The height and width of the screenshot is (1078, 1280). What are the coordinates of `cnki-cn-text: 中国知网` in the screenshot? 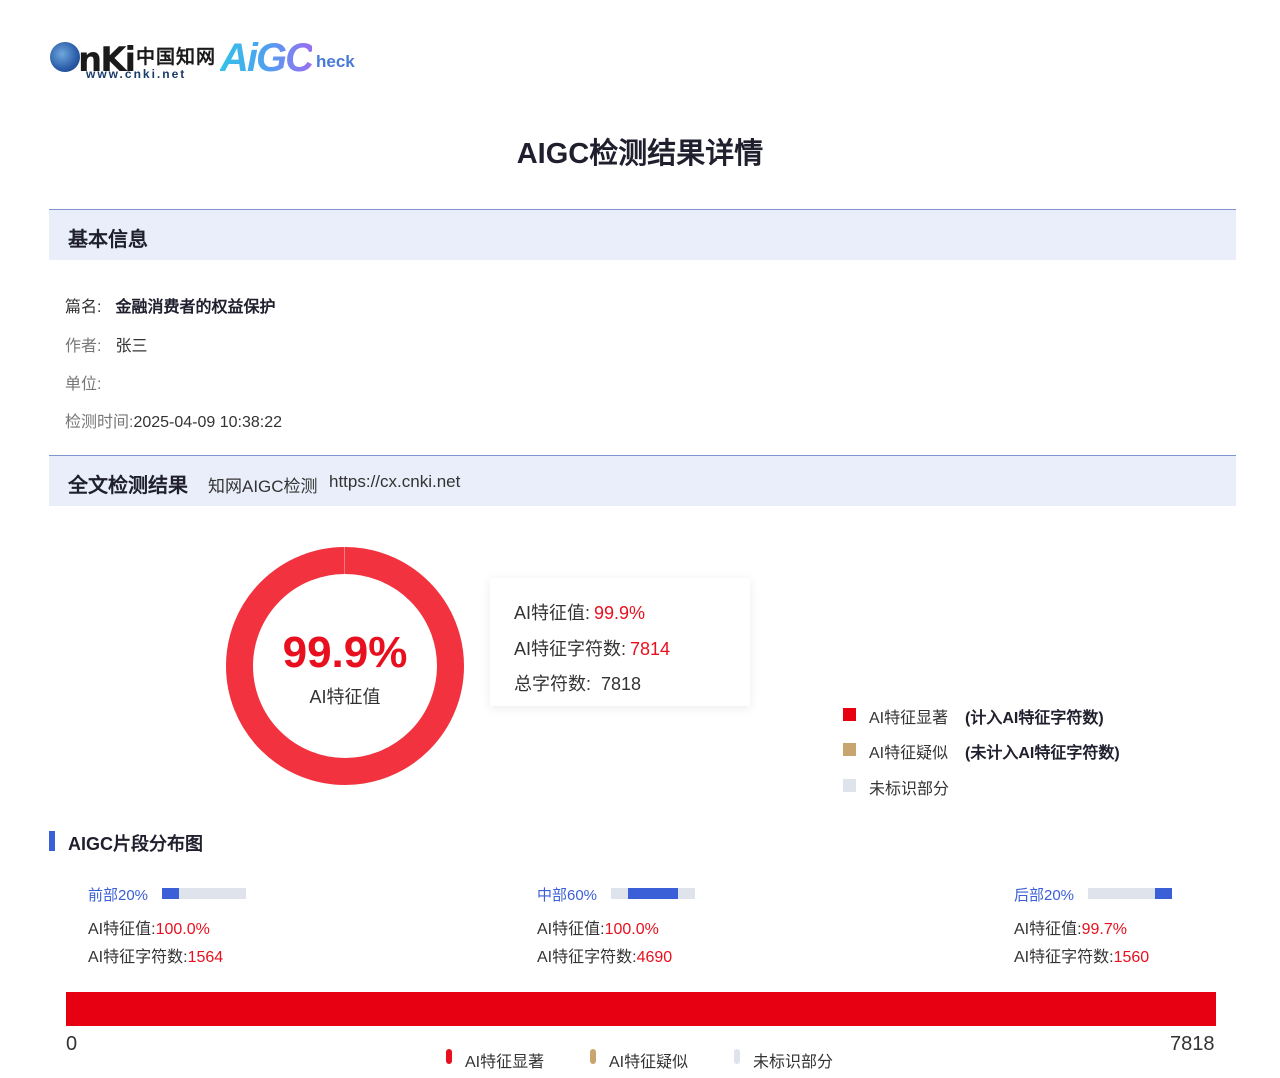 It's located at (176, 57).